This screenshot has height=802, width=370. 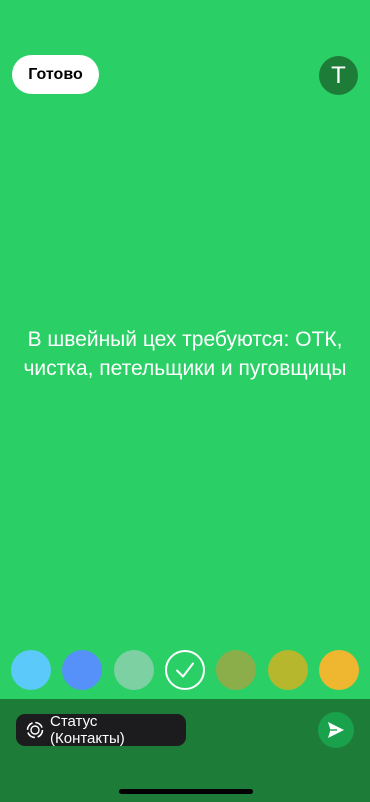 What do you see at coordinates (288, 670) in the screenshot?
I see `color-swatch-mustard` at bounding box center [288, 670].